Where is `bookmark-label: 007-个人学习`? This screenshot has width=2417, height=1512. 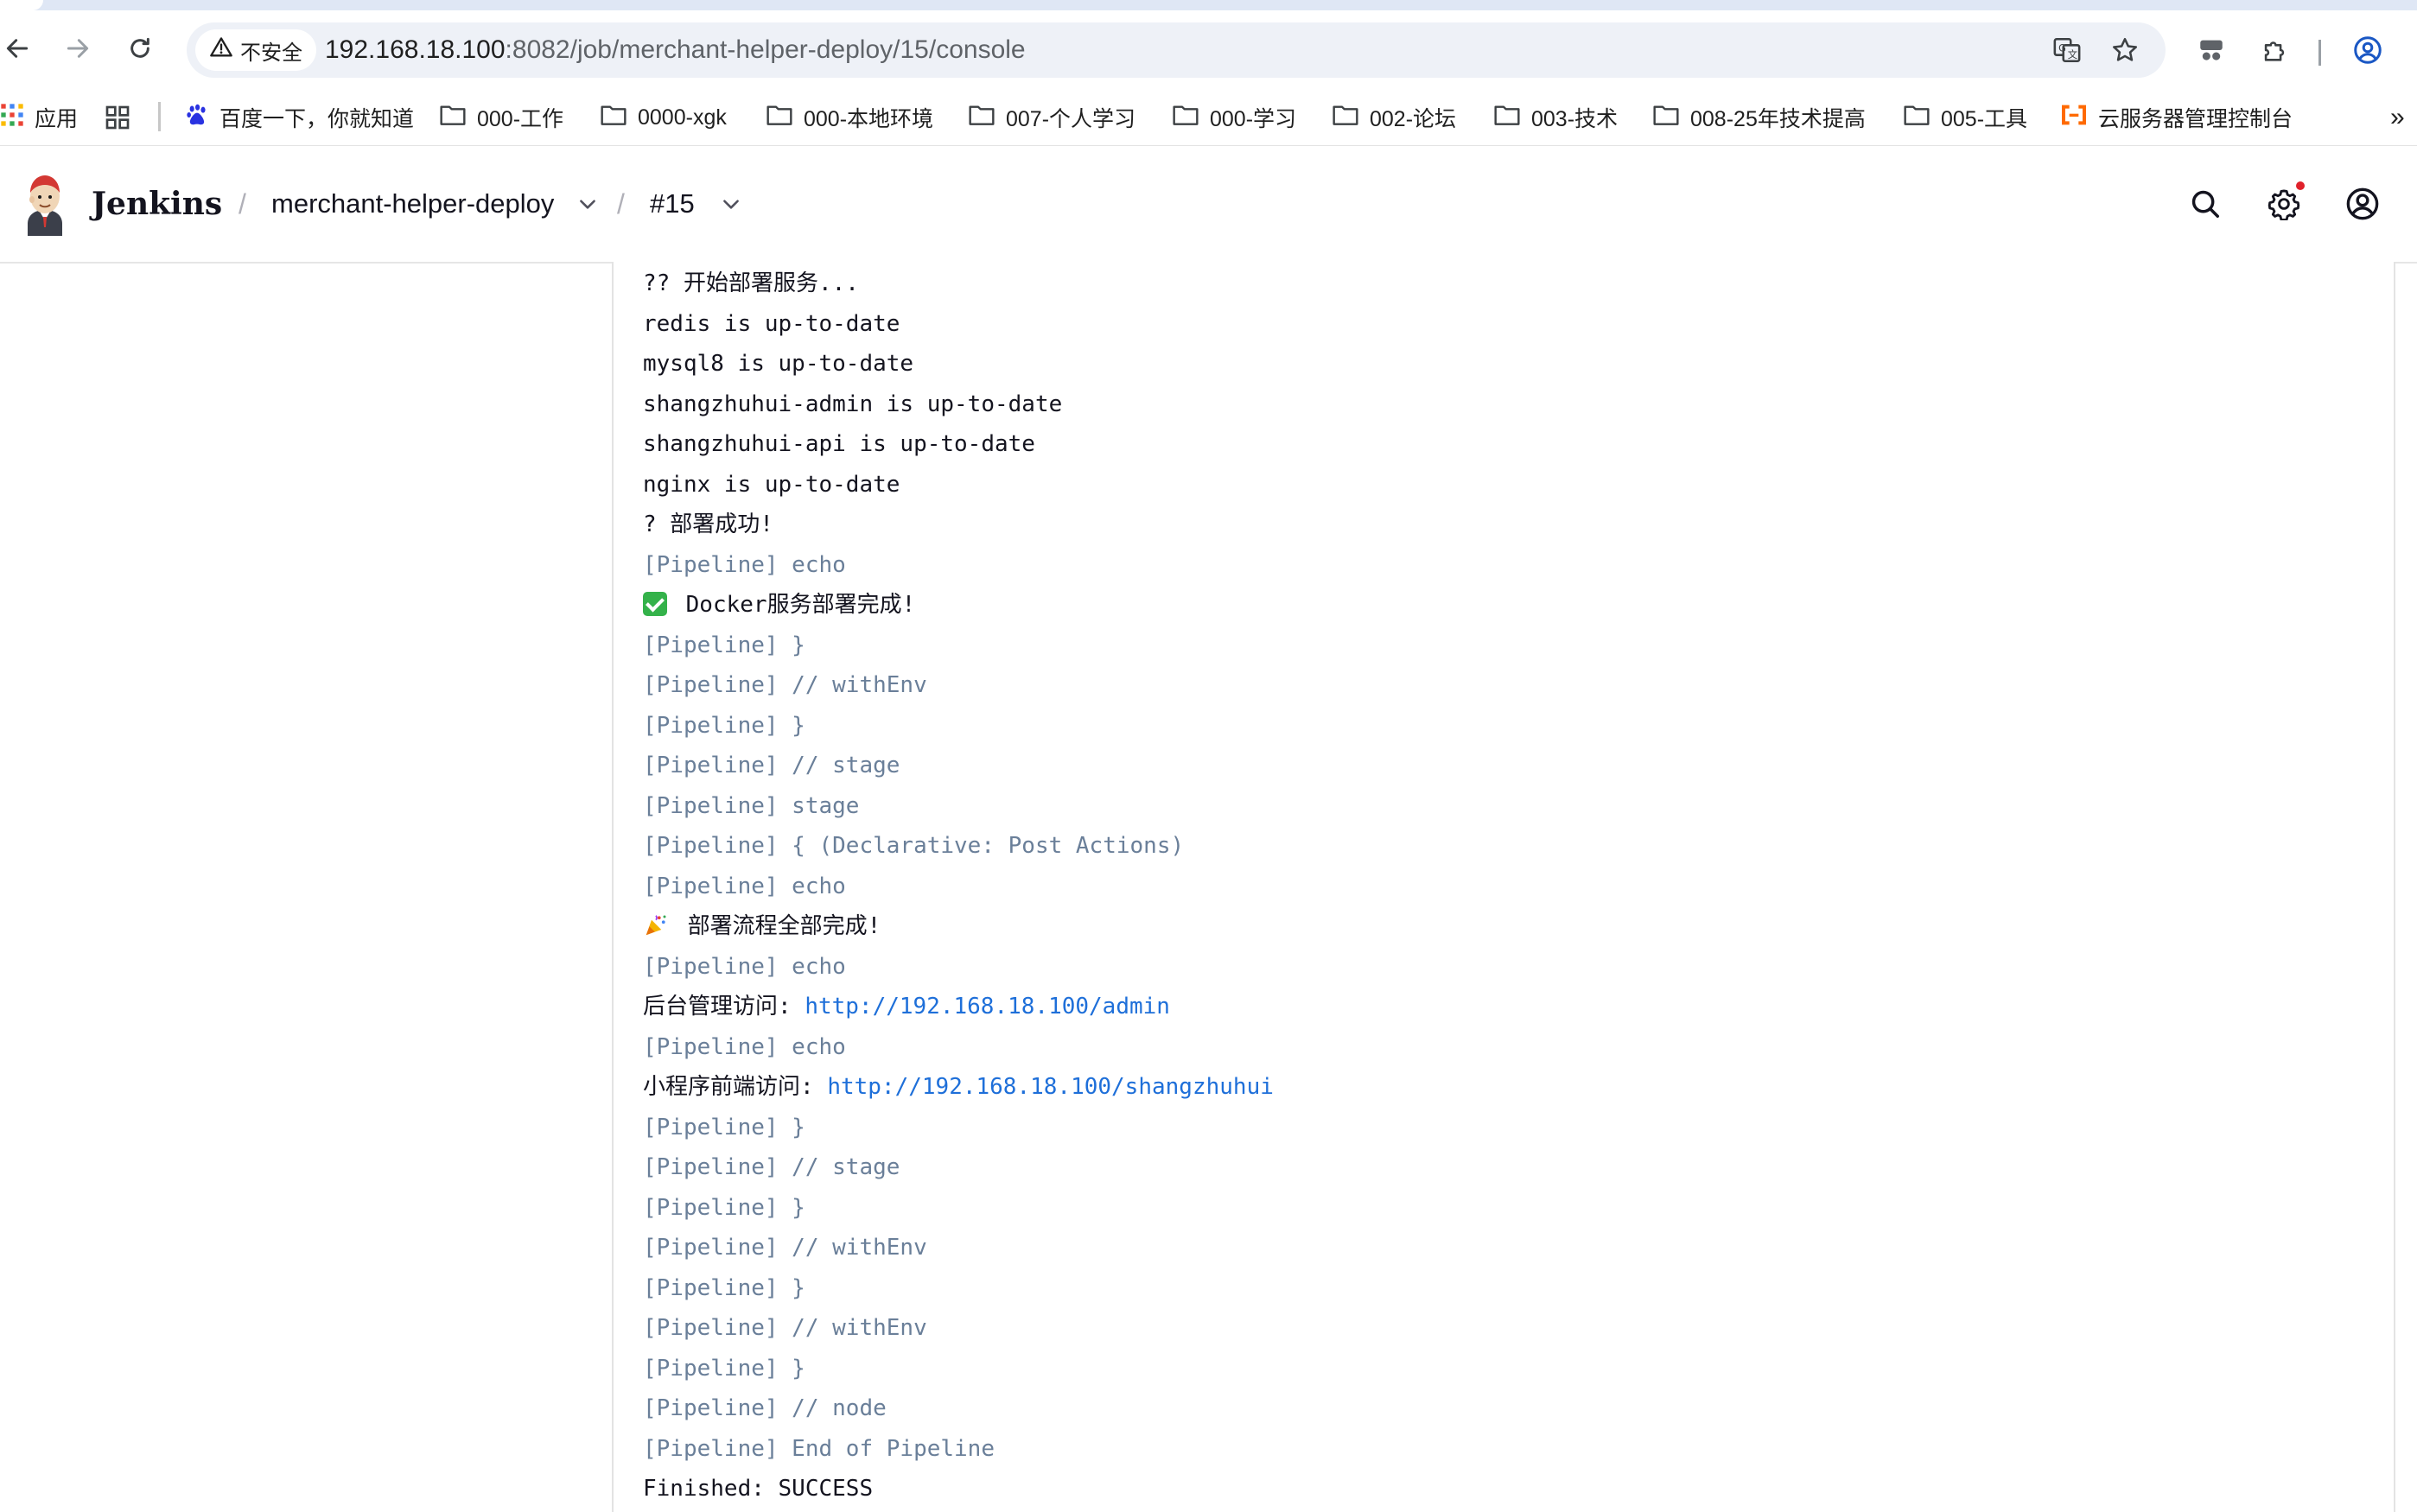 bookmark-label: 007-个人学习 is located at coordinates (1071, 119).